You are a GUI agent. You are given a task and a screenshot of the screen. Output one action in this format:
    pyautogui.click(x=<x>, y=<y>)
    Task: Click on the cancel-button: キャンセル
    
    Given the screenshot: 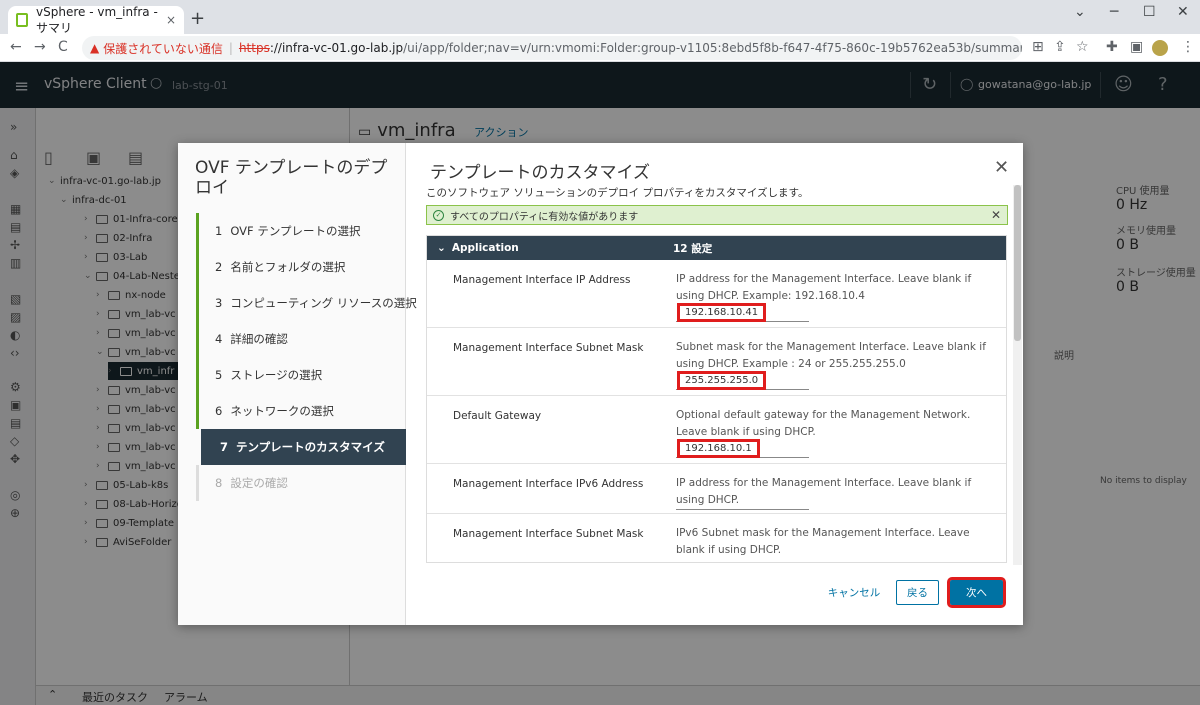 What is the action you would take?
    pyautogui.click(x=854, y=592)
    